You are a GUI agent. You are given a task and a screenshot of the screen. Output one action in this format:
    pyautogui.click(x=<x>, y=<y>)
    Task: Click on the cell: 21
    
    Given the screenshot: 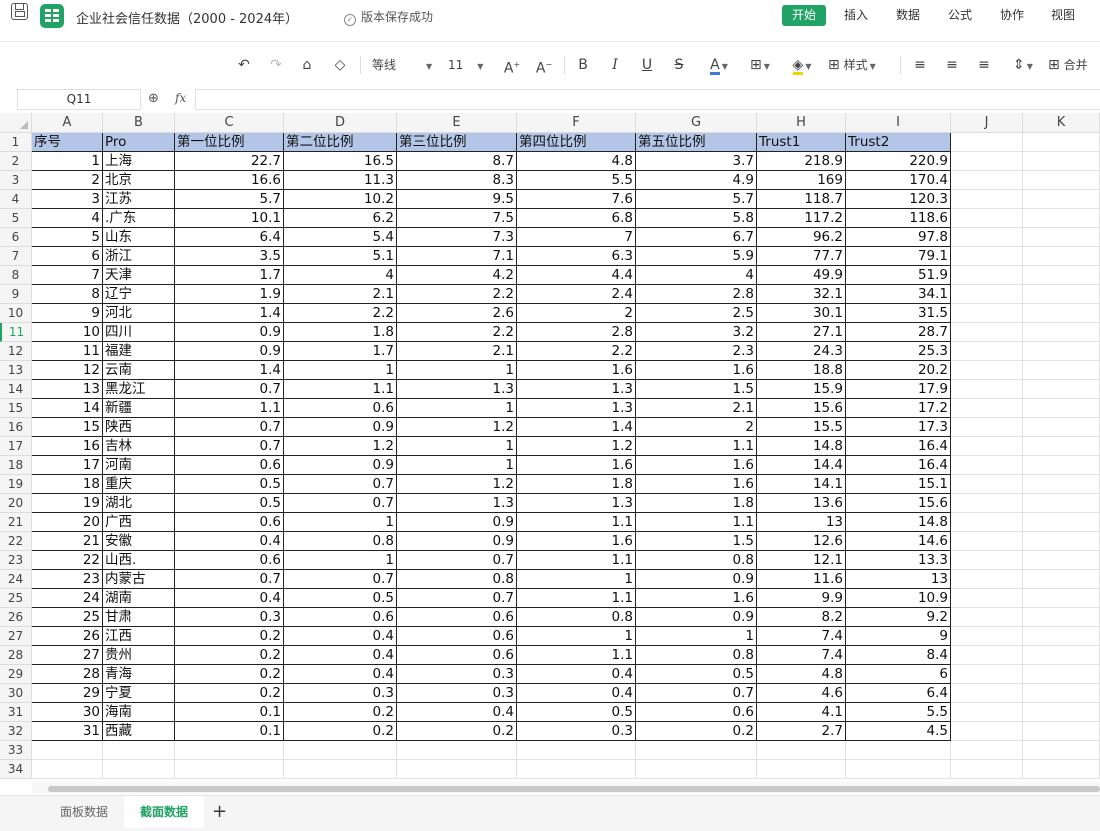 What is the action you would take?
    pyautogui.click(x=67, y=541)
    